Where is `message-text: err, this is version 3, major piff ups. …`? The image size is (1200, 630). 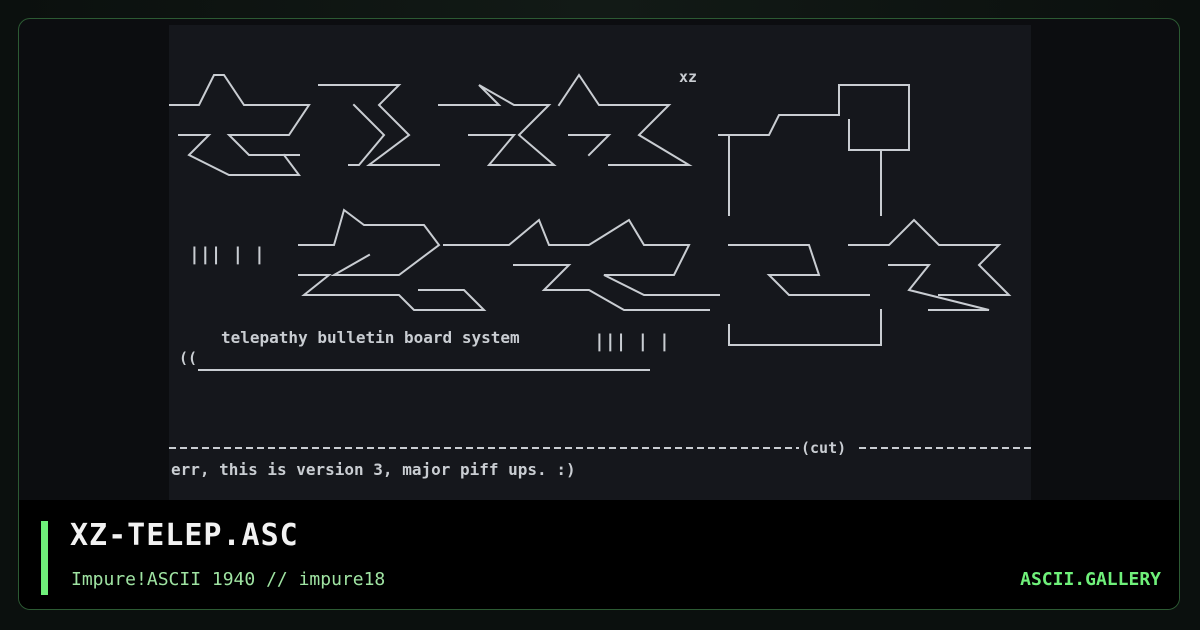
message-text: err, this is version 3, major piff ups. … is located at coordinates (373, 469).